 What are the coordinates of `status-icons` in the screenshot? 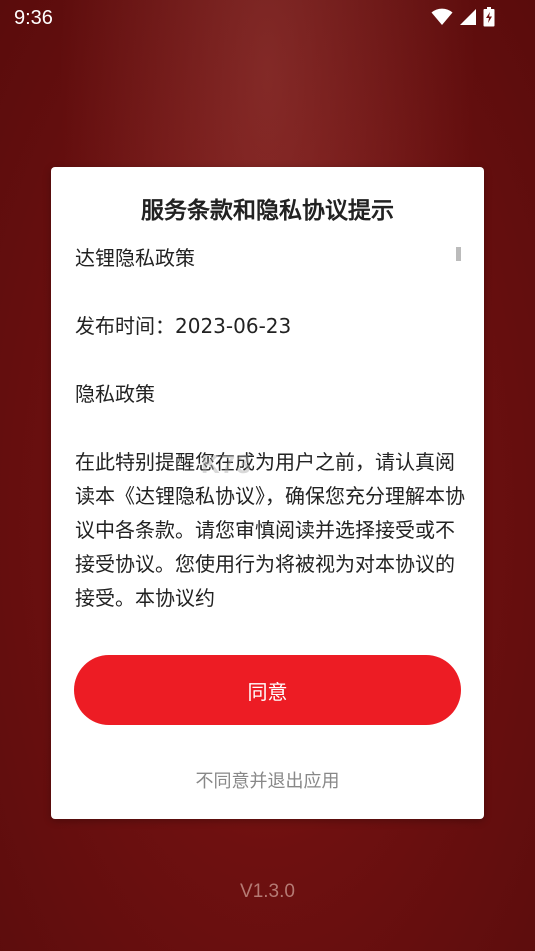 It's located at (463, 19).